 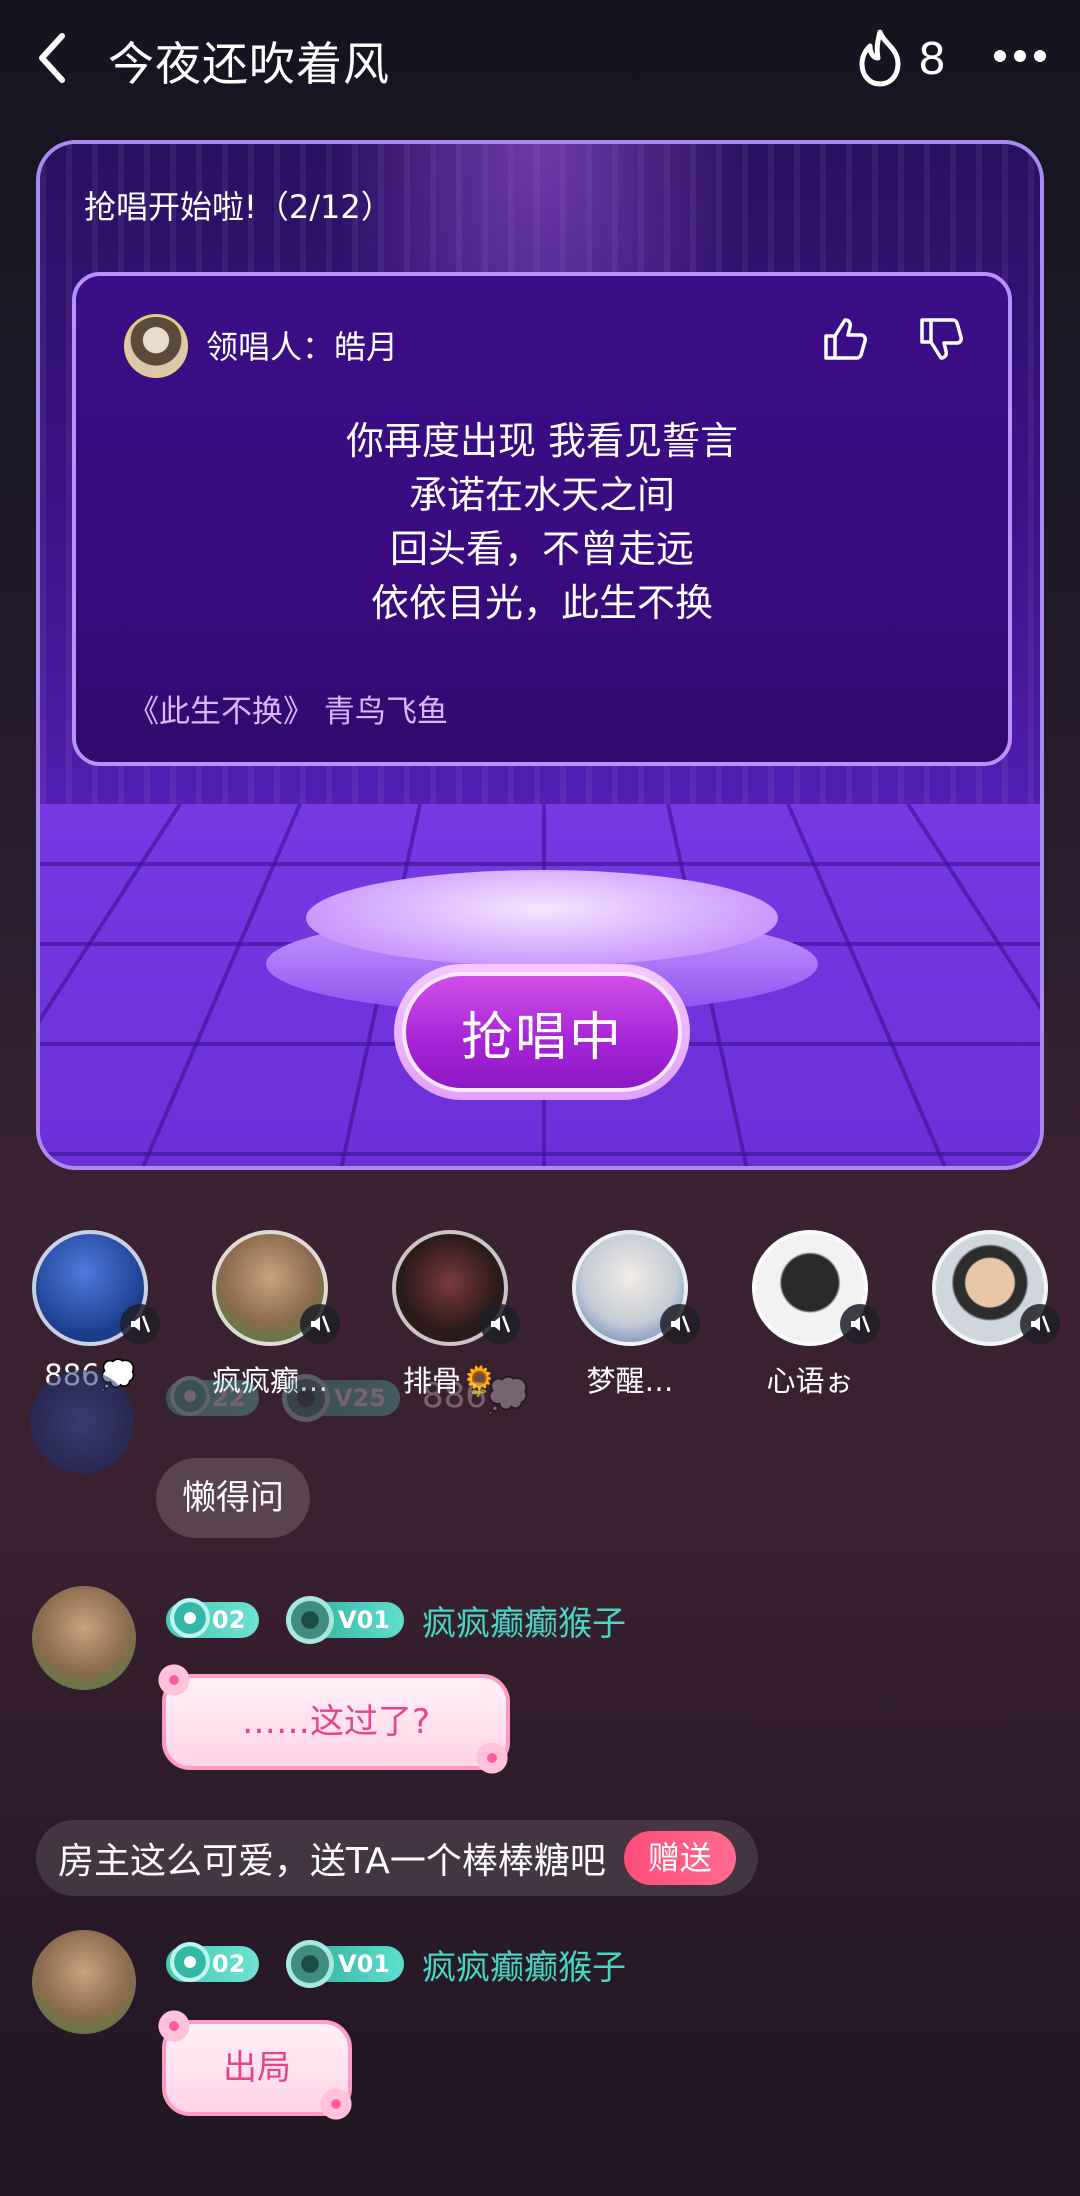 I want to click on grab-sing-button: 抢唱中, so click(x=542, y=1032).